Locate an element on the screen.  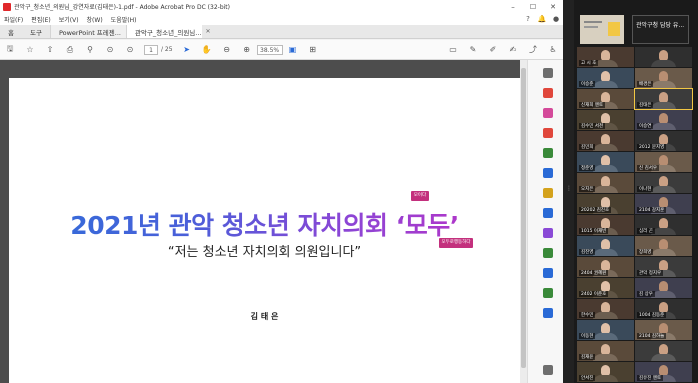
tab-home: 홈 is located at coordinates (11, 31).